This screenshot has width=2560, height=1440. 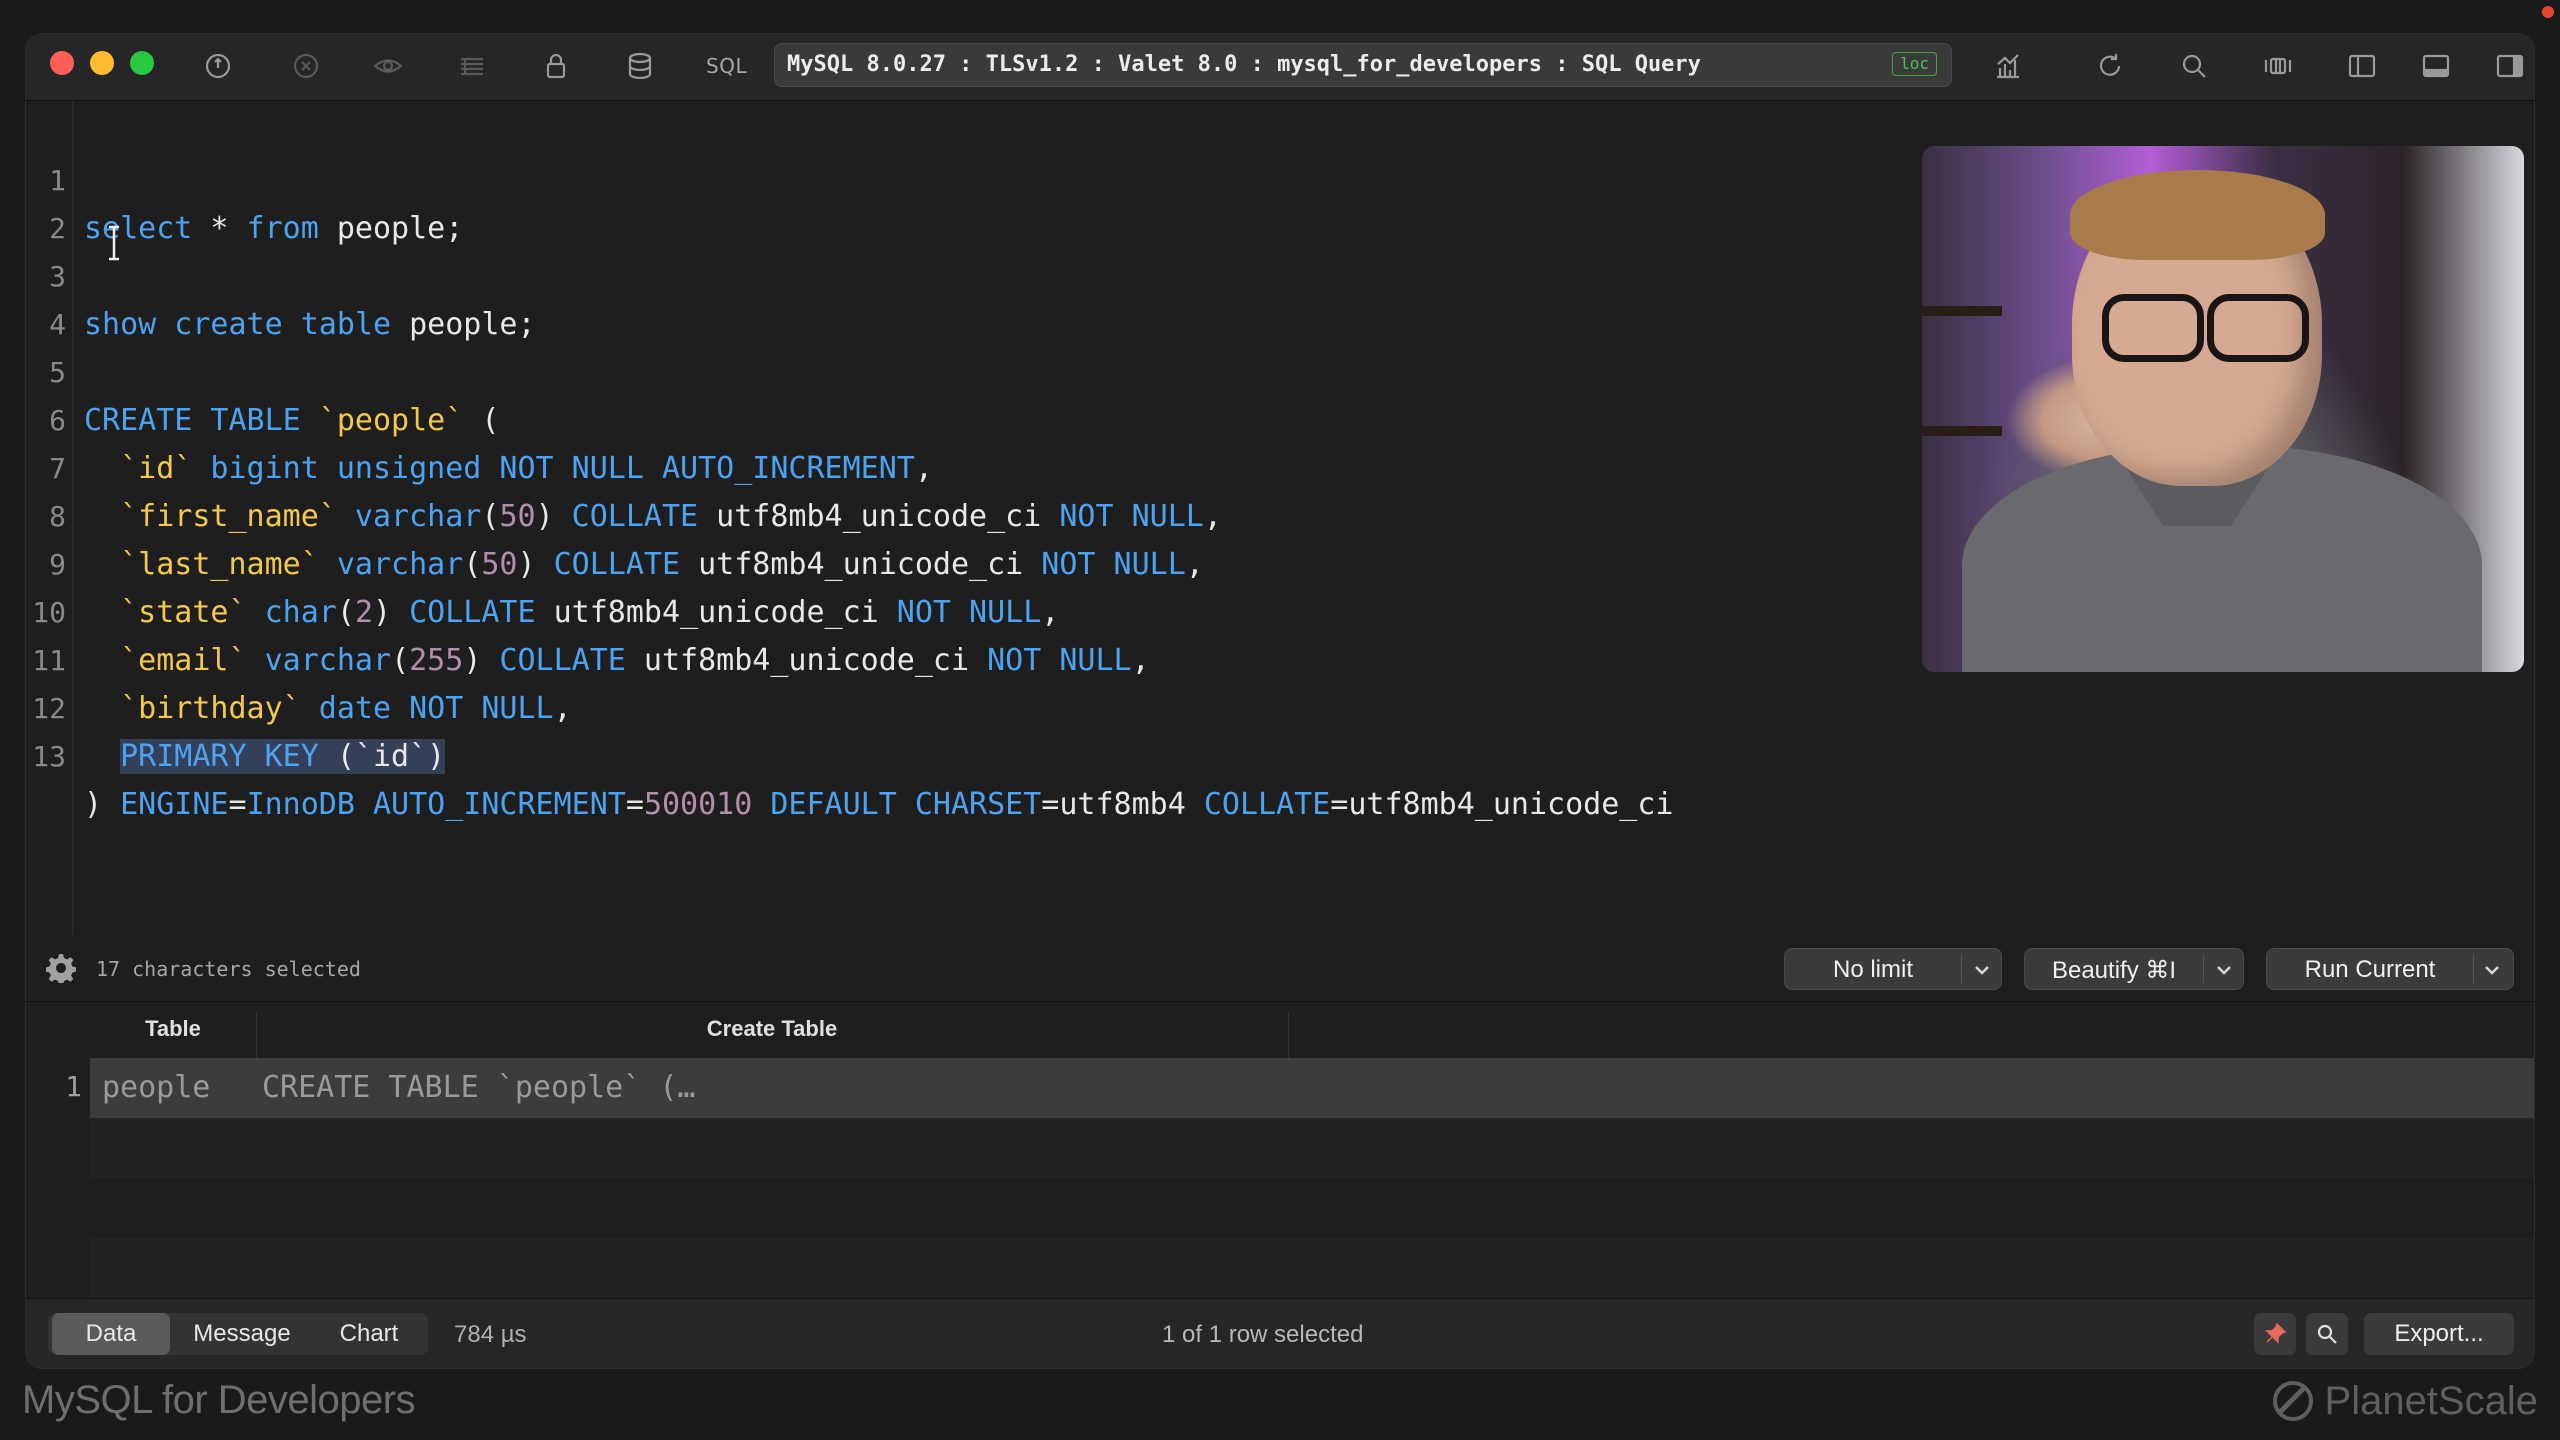 What do you see at coordinates (2134, 969) in the screenshot?
I see `beautify-dropdown: Beautify ⌘I` at bounding box center [2134, 969].